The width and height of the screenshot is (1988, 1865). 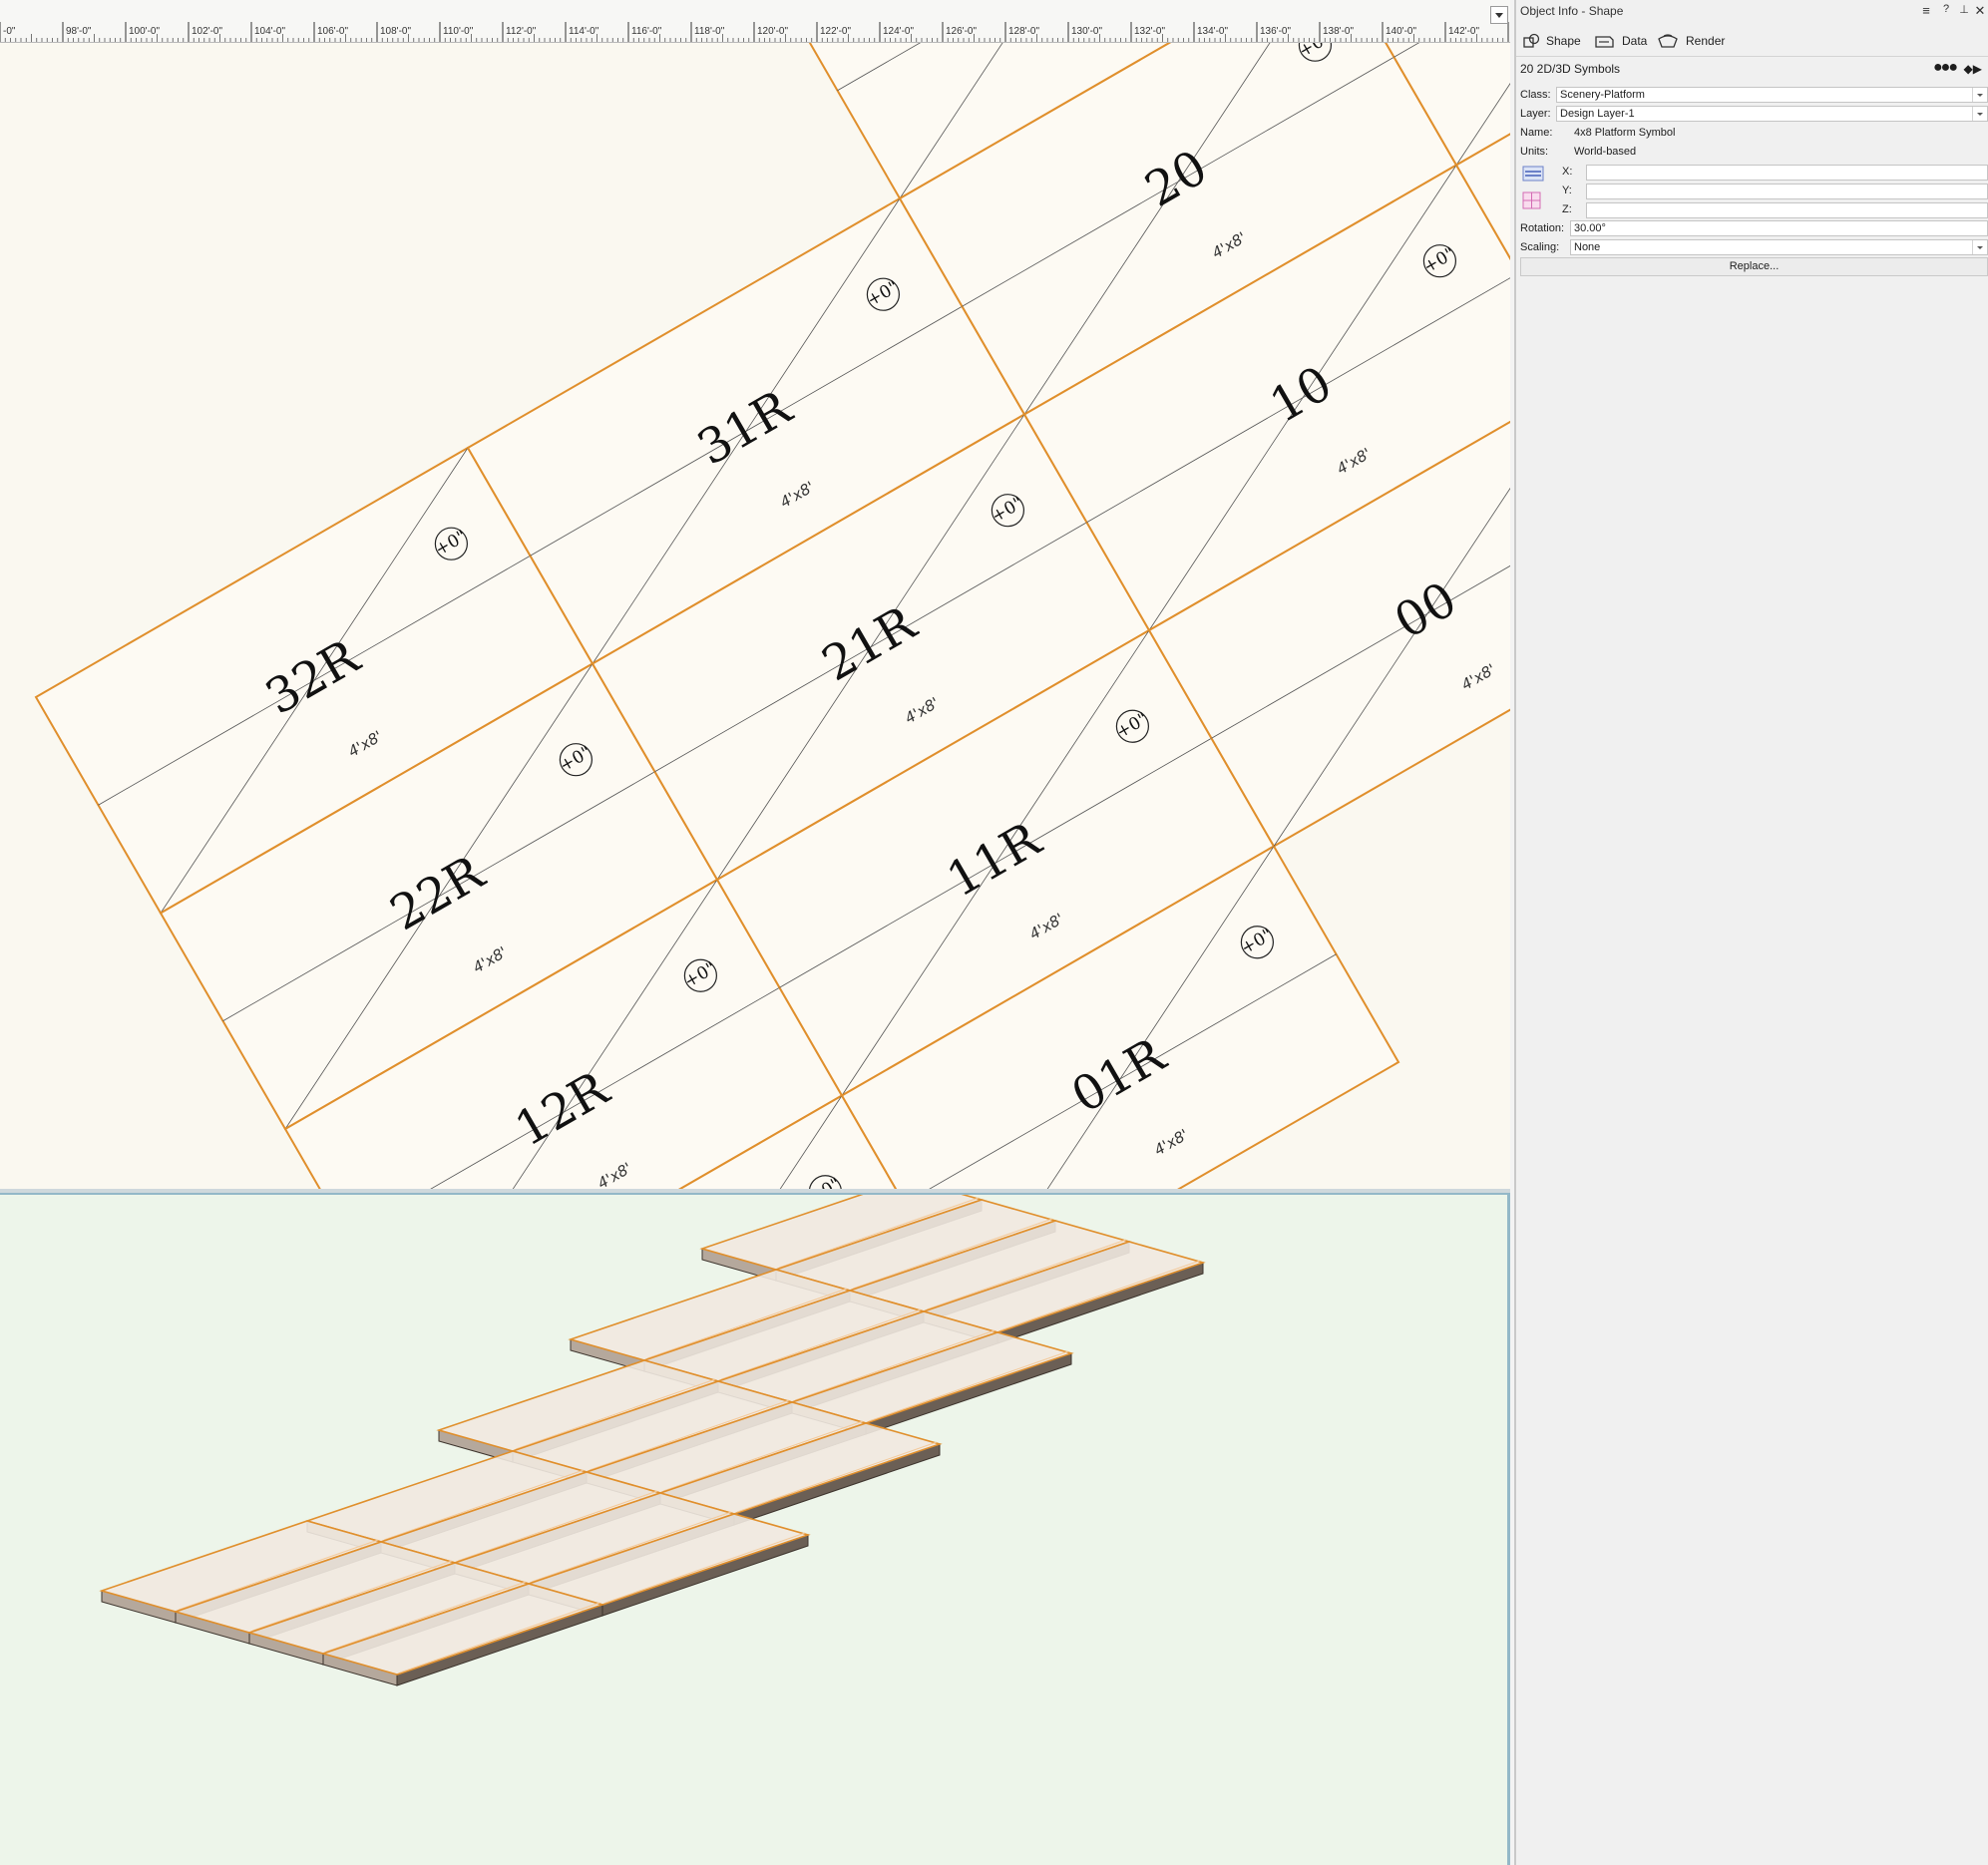 I want to click on units-value: World-based, so click(x=1606, y=152).